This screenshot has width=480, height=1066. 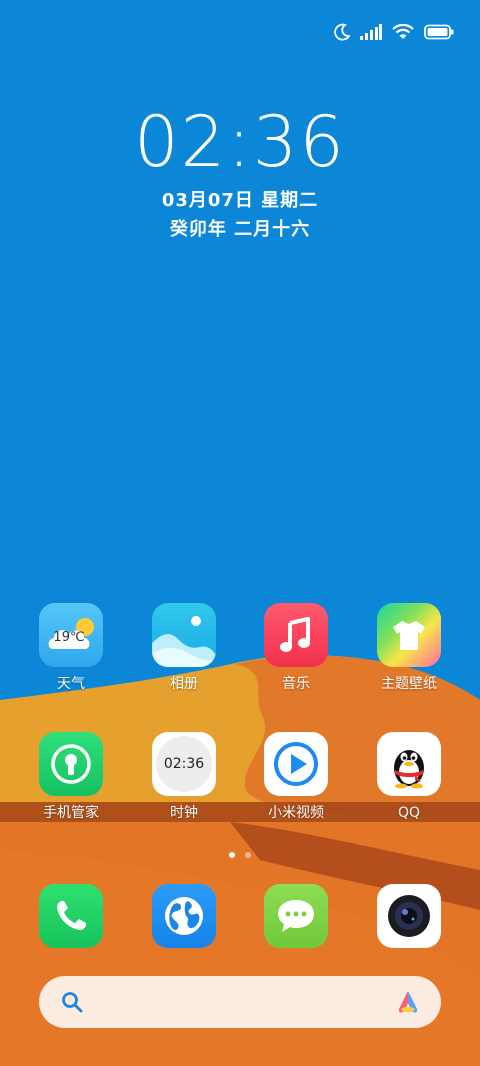 I want to click on status-bar, so click(x=394, y=32).